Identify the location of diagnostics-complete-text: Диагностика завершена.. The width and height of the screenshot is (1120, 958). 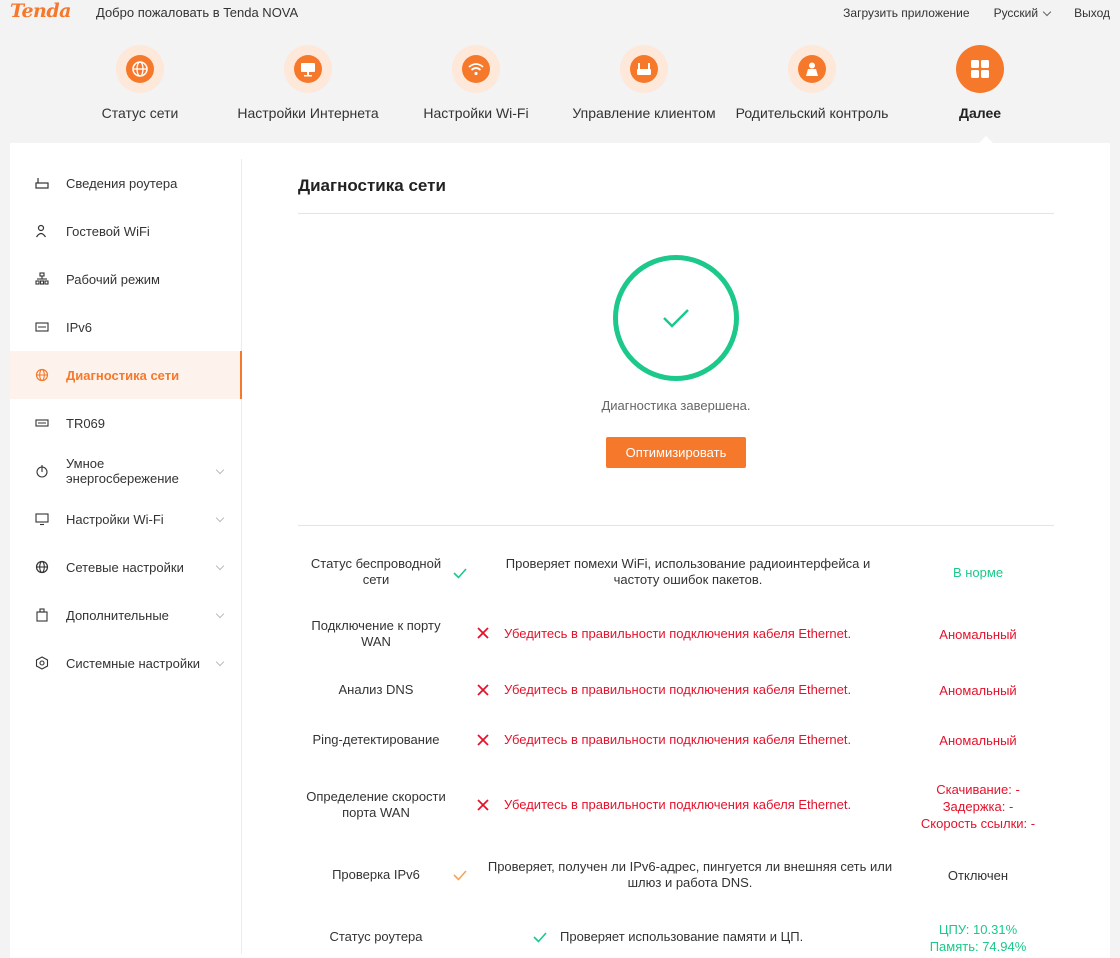
(676, 405).